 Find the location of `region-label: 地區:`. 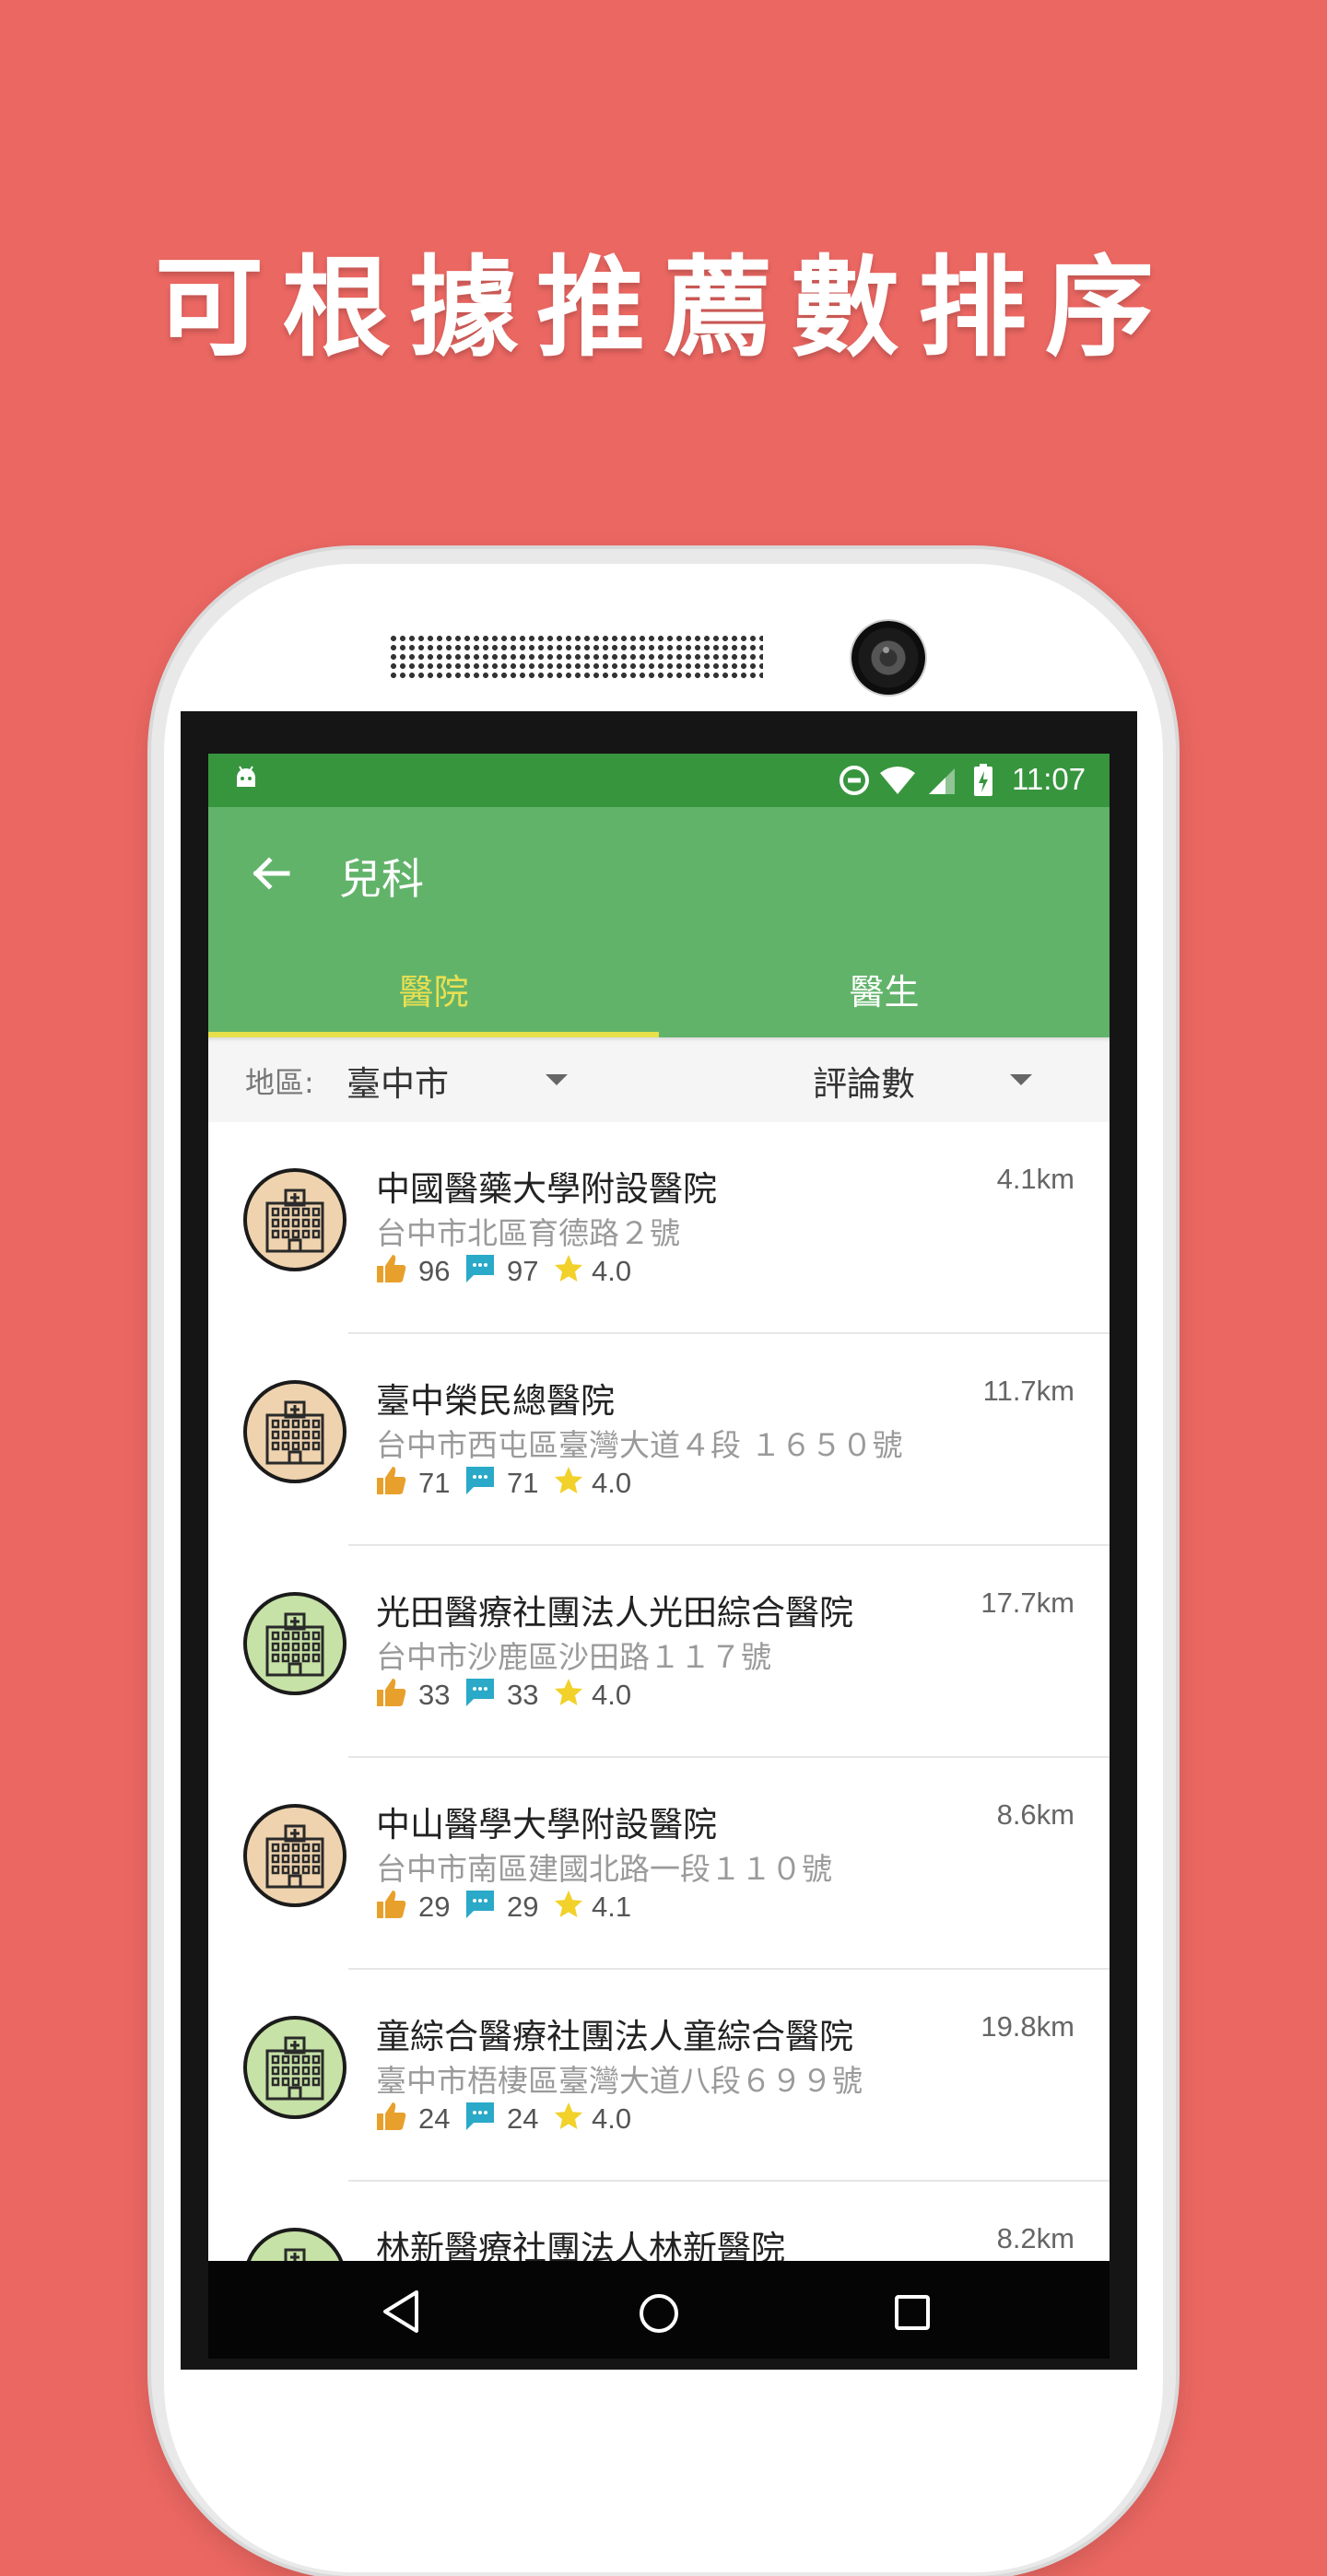

region-label: 地區: is located at coordinates (279, 1082).